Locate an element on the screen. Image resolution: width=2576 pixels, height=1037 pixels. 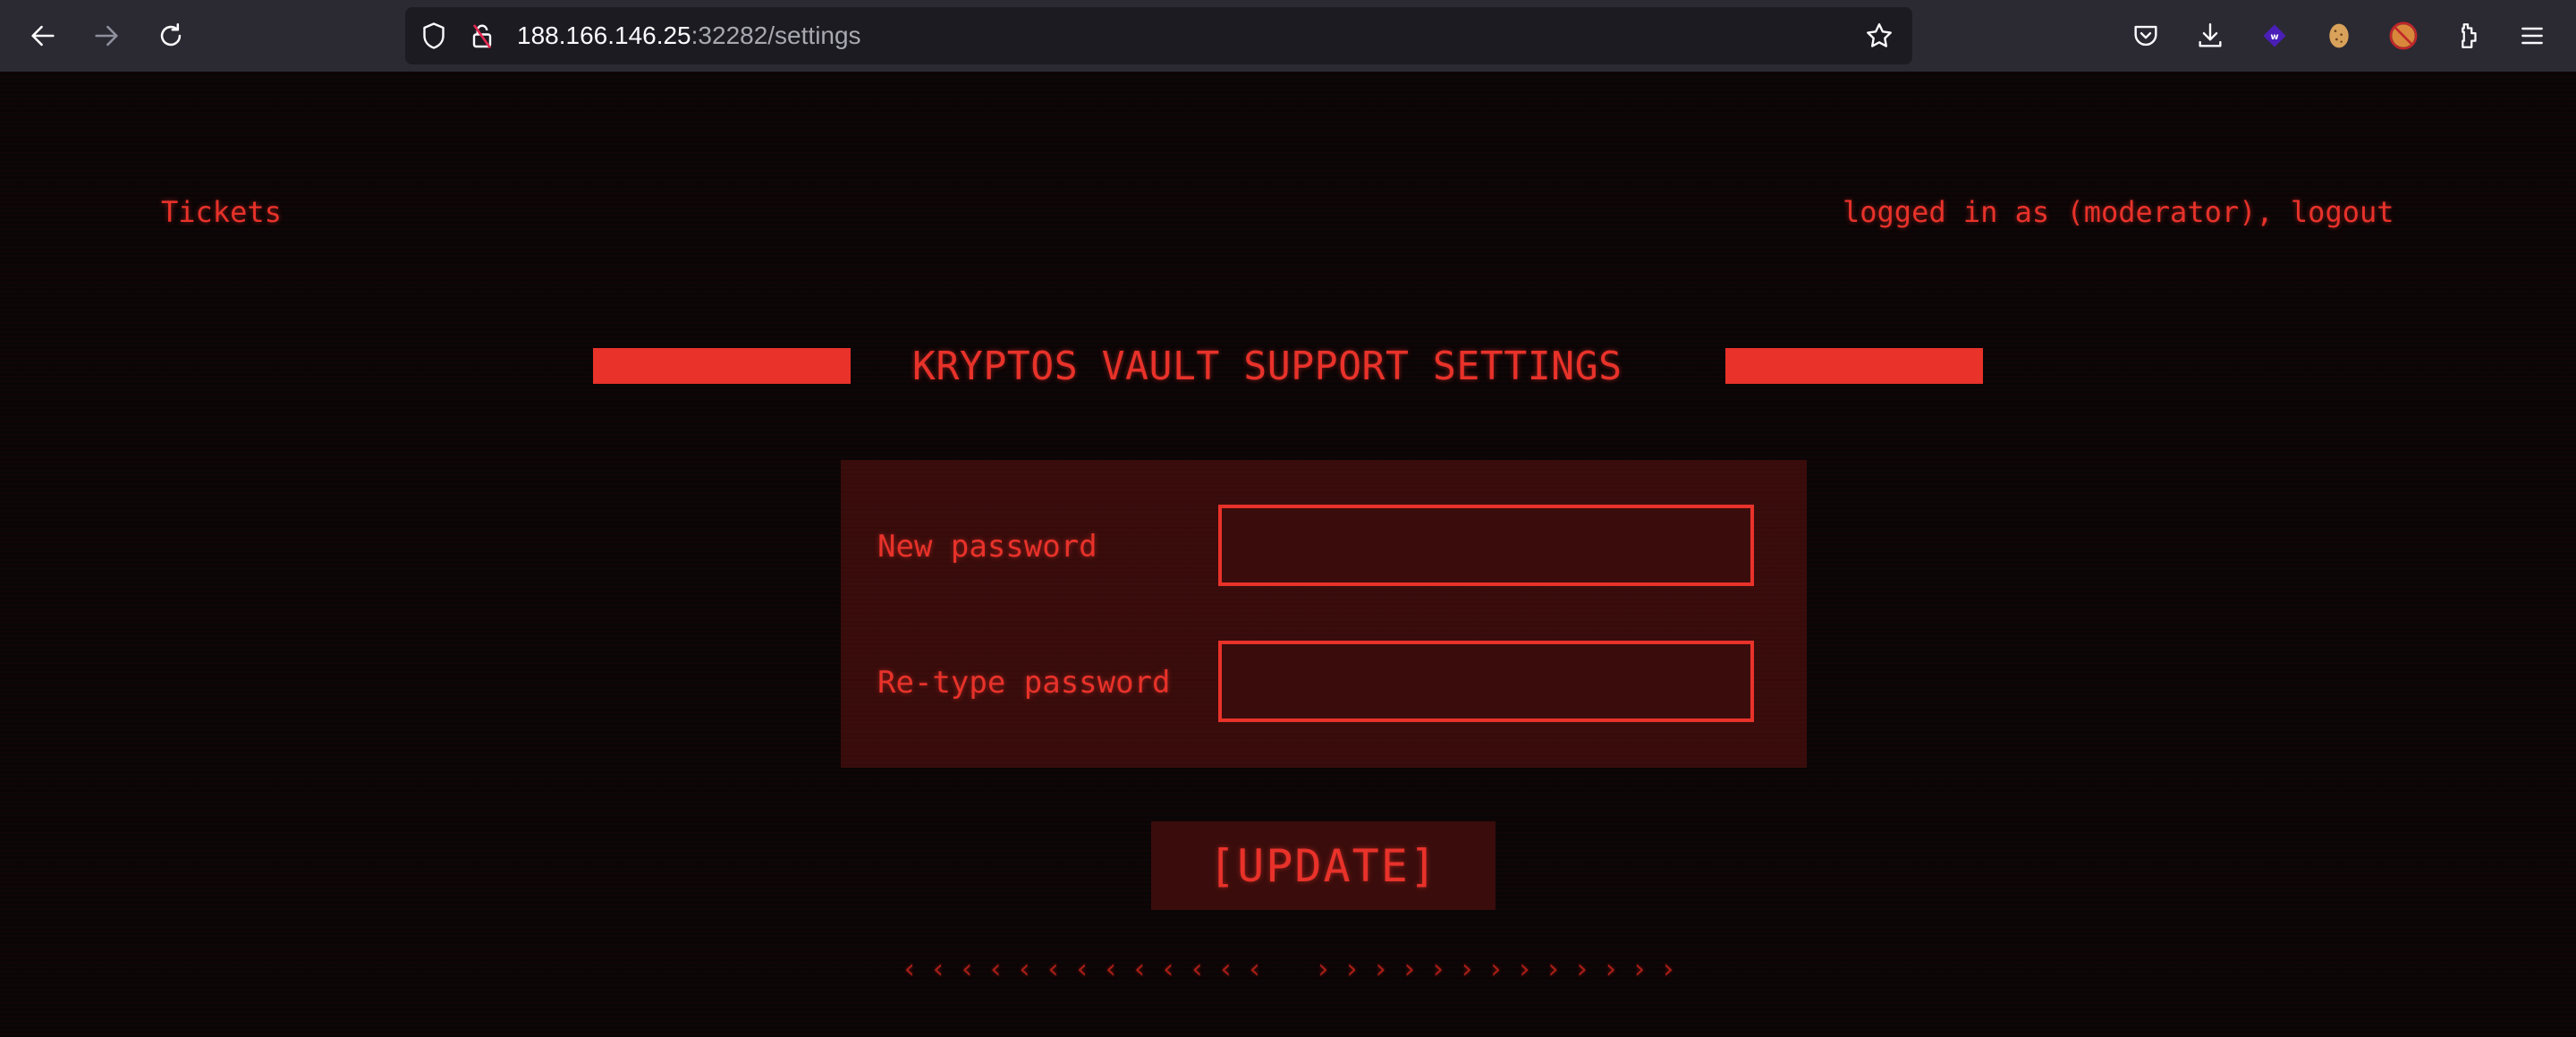
app-menu-button is located at coordinates (2532, 36).